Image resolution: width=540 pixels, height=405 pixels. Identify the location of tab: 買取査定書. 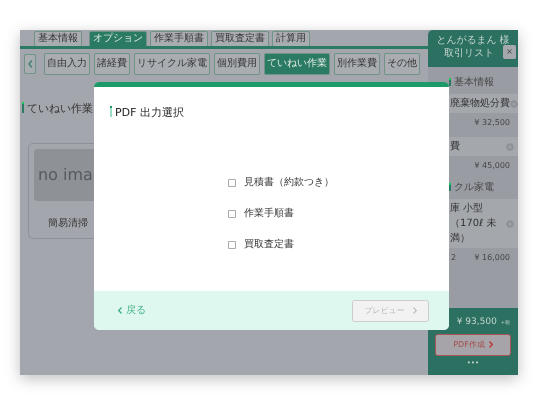
(240, 38).